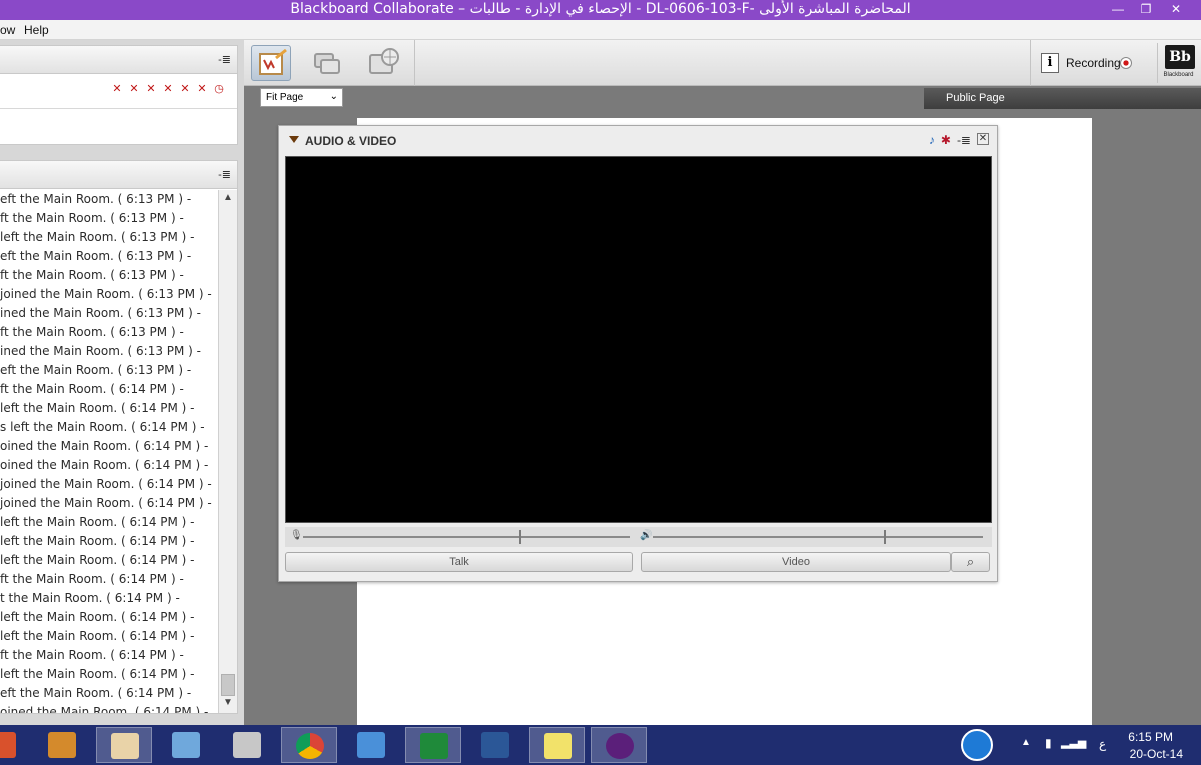  Describe the element at coordinates (796, 562) in the screenshot. I see `video-button: Video` at that location.